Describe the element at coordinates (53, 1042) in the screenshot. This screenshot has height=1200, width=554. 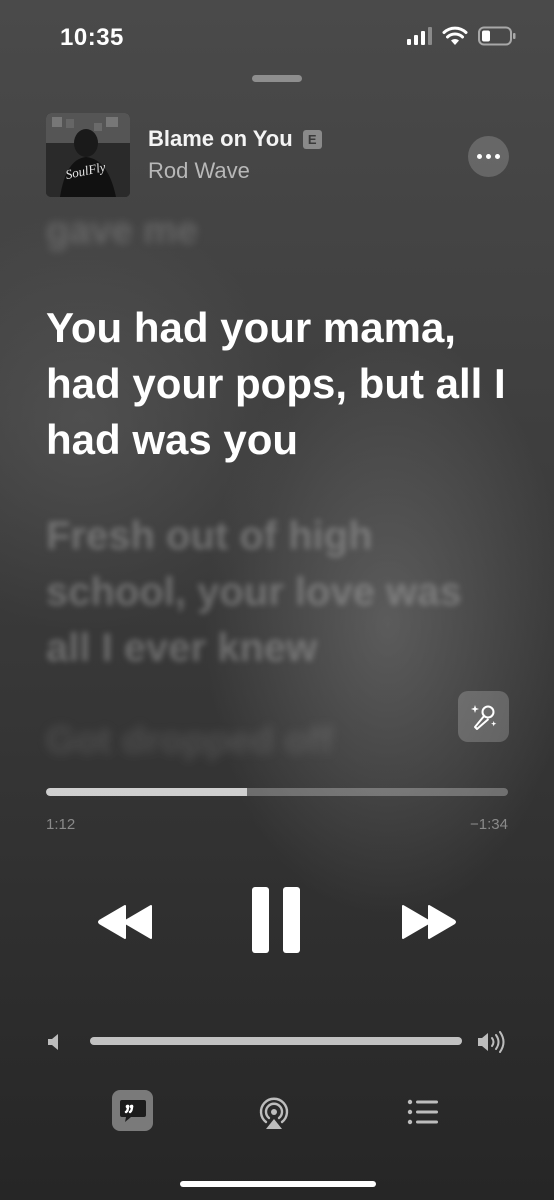
I see `speaker-low-icon` at that location.